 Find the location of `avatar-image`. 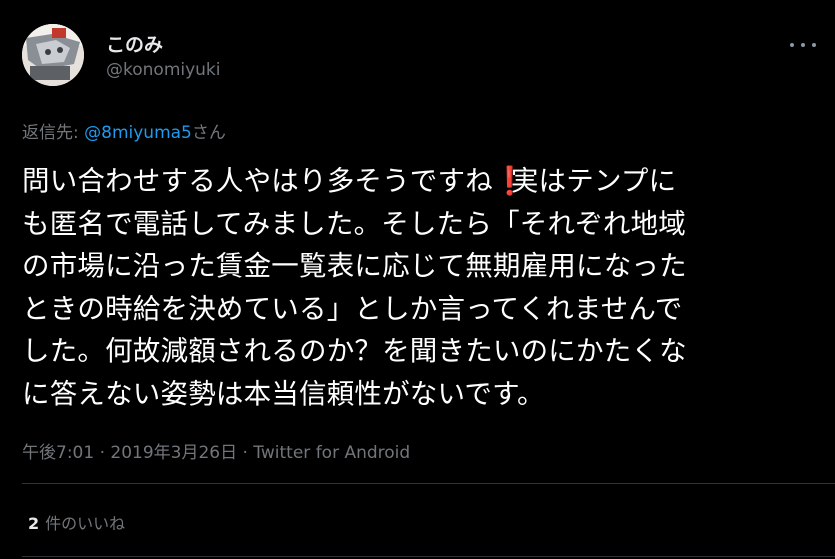

avatar-image is located at coordinates (53, 55).